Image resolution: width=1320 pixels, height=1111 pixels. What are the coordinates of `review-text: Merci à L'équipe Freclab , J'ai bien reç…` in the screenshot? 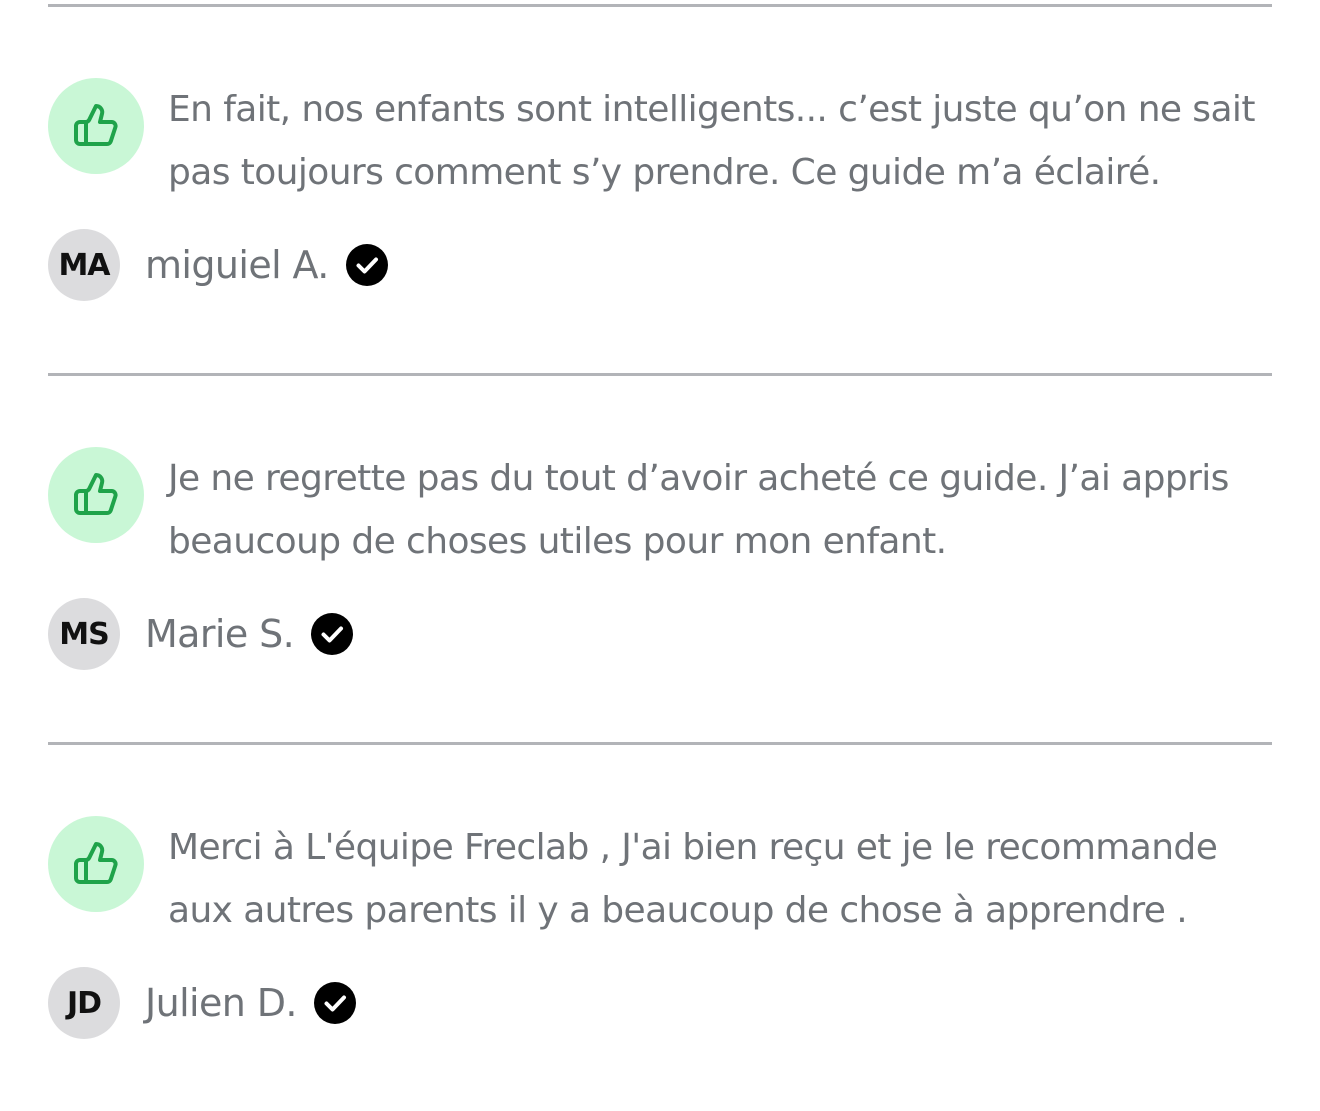 It's located at (693, 879).